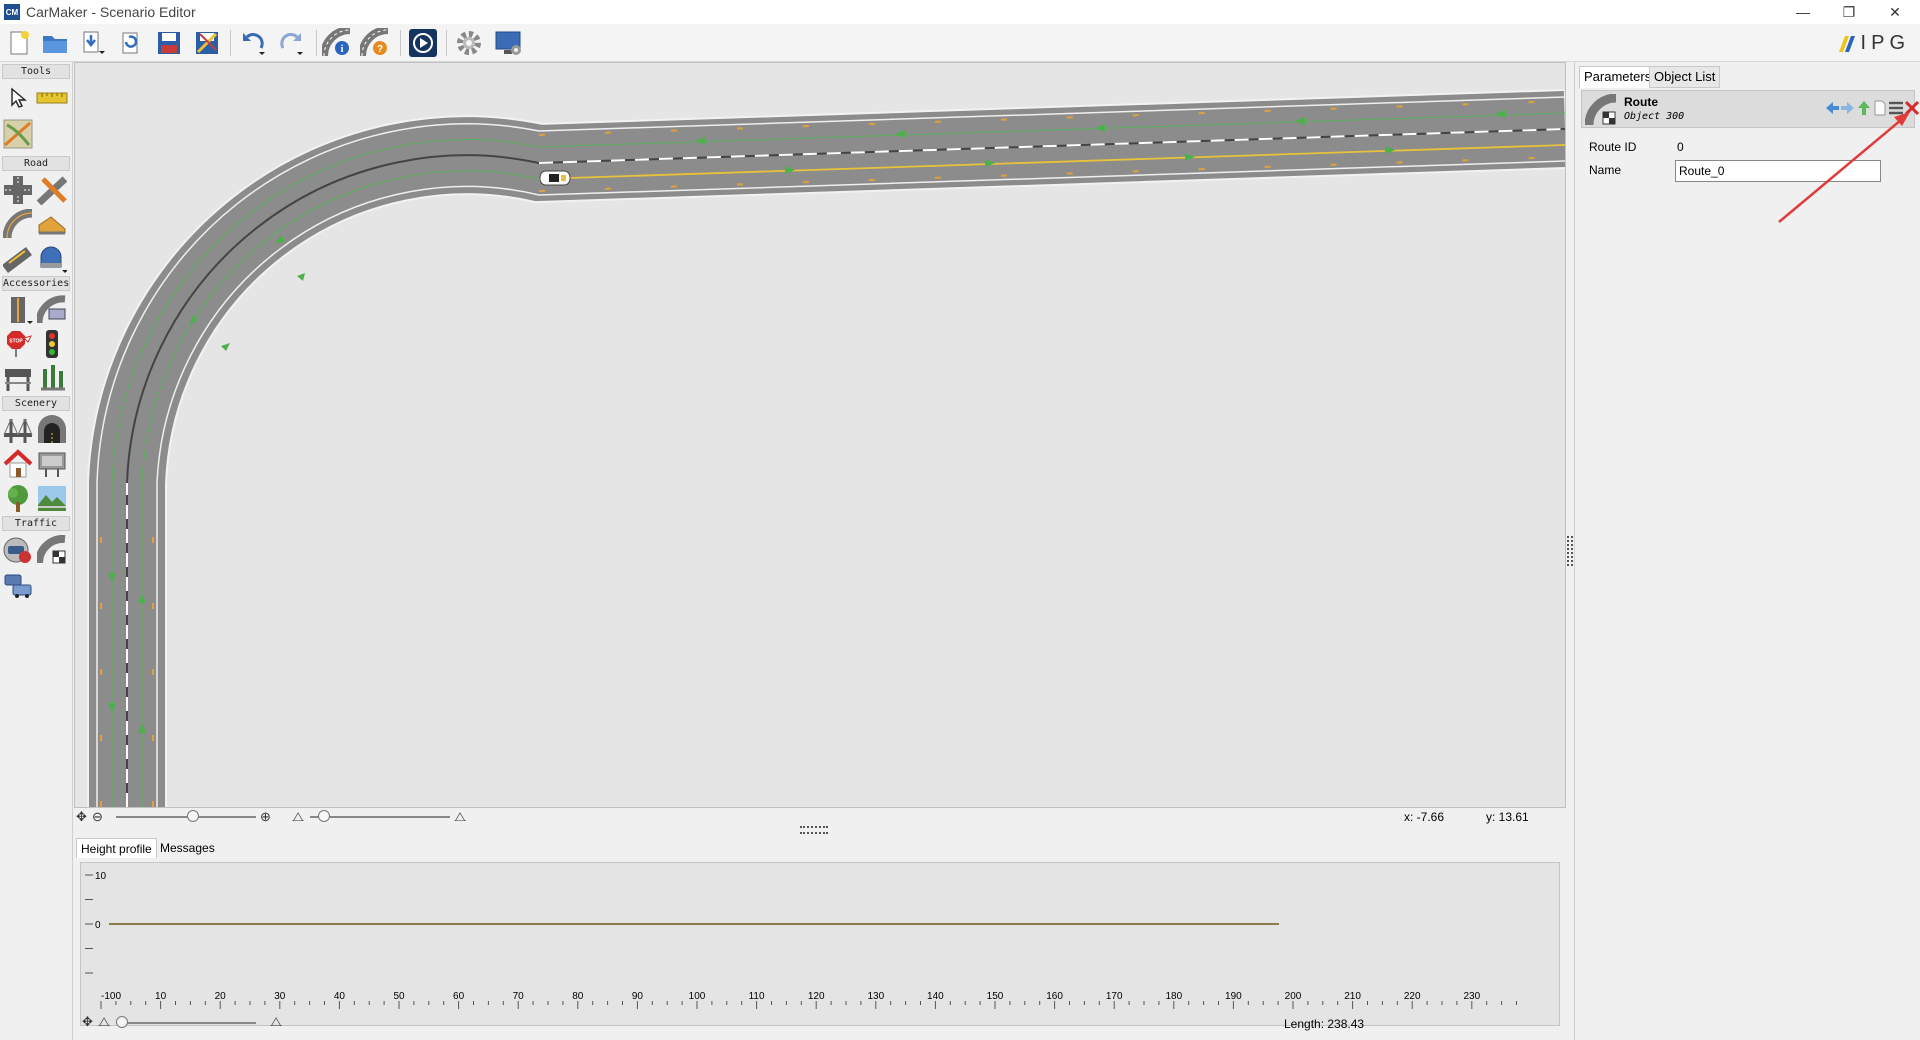 Image resolution: width=1920 pixels, height=1040 pixels. I want to click on title-bar: CM CarMaker - Scenario Editor — ❐ ✕, so click(960, 12).